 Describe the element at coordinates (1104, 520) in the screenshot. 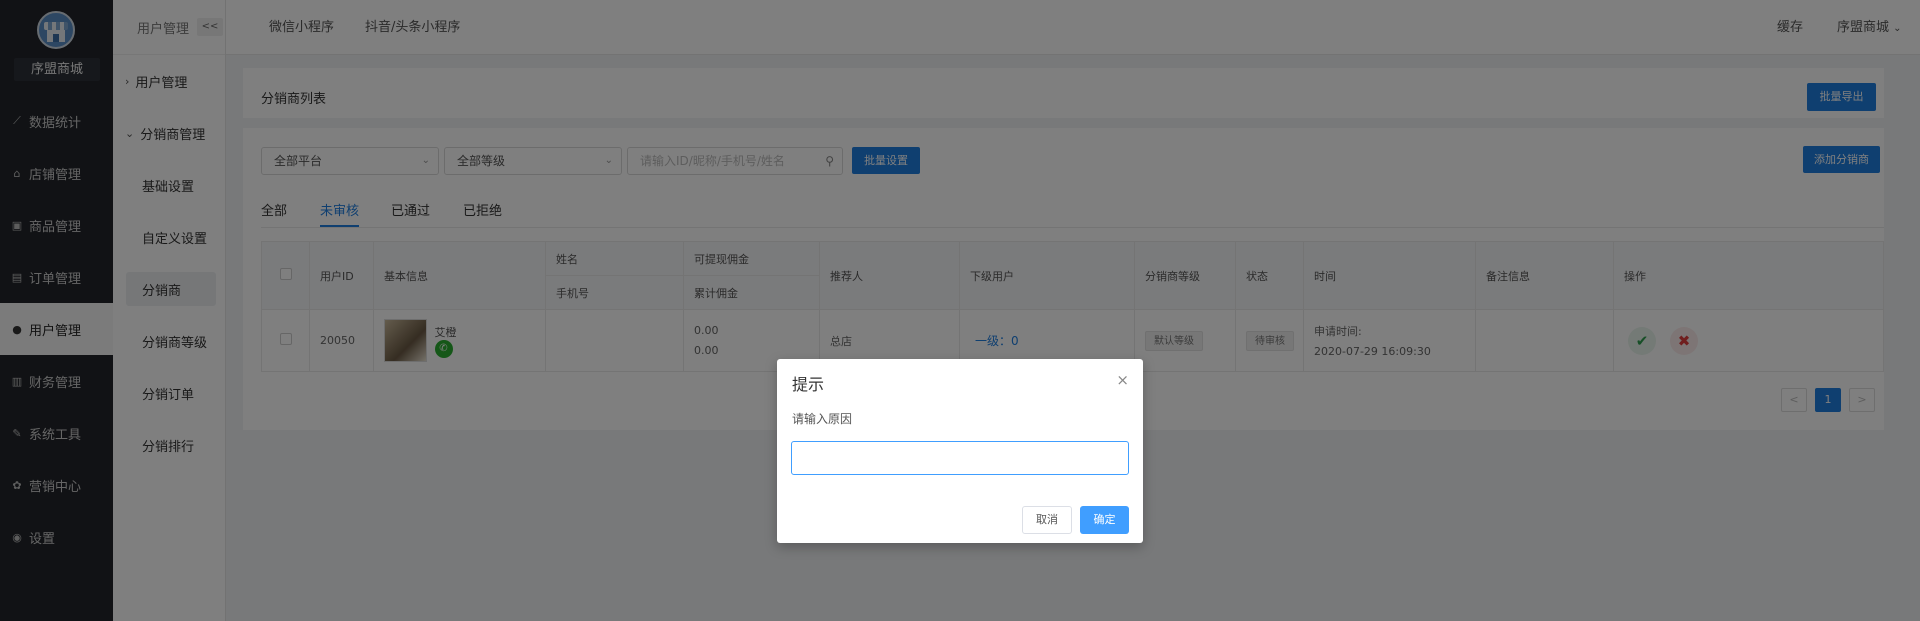

I see `confirm-button: 确定` at that location.